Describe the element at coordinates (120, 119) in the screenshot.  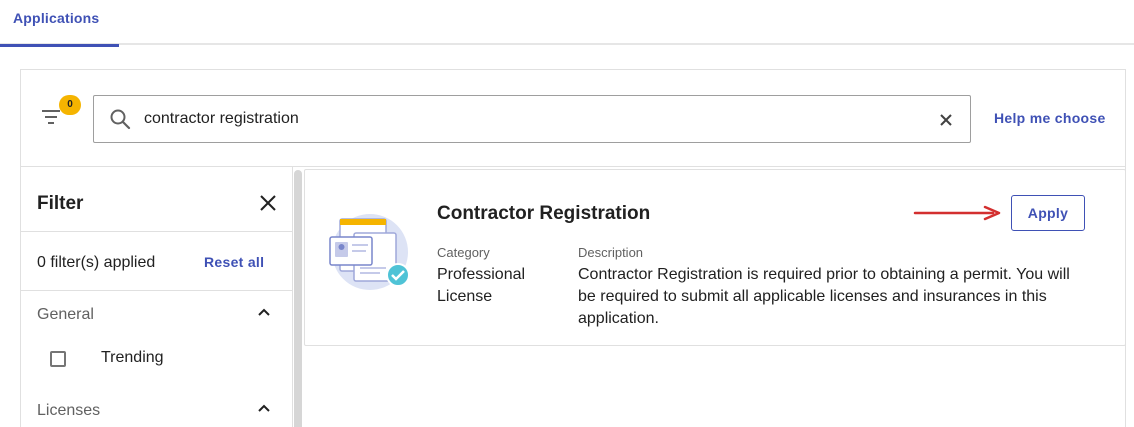
I see `search-icon` at that location.